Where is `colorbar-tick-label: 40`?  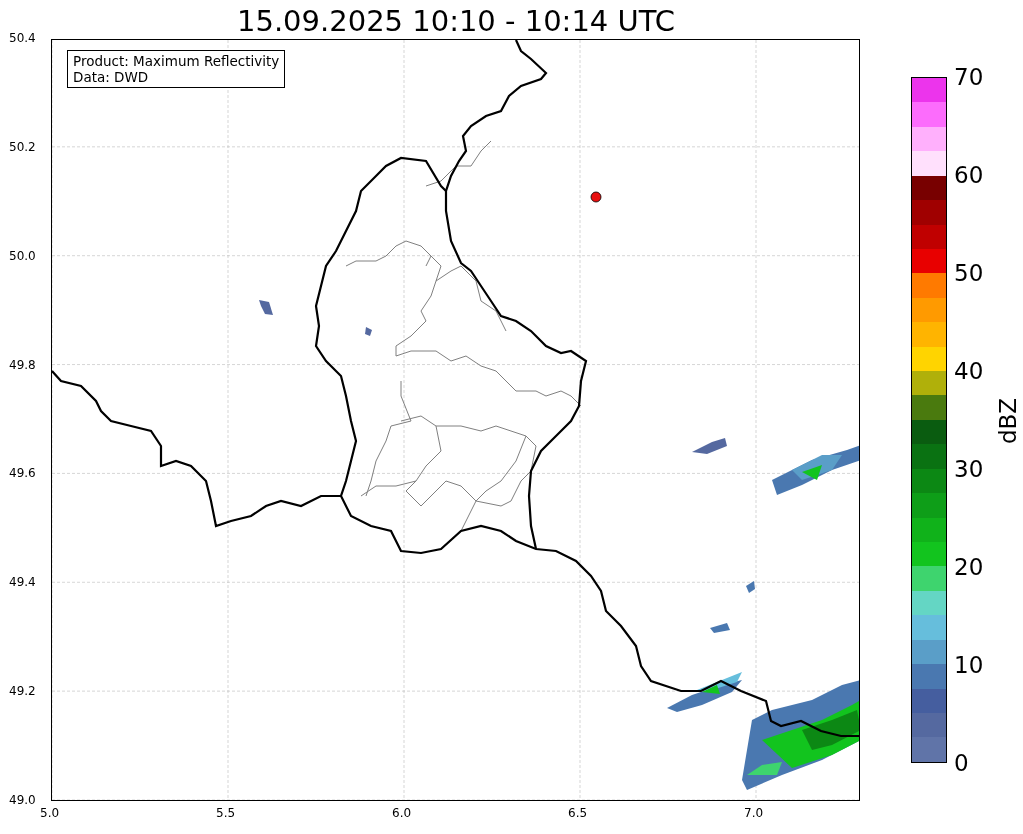 colorbar-tick-label: 40 is located at coordinates (969, 371).